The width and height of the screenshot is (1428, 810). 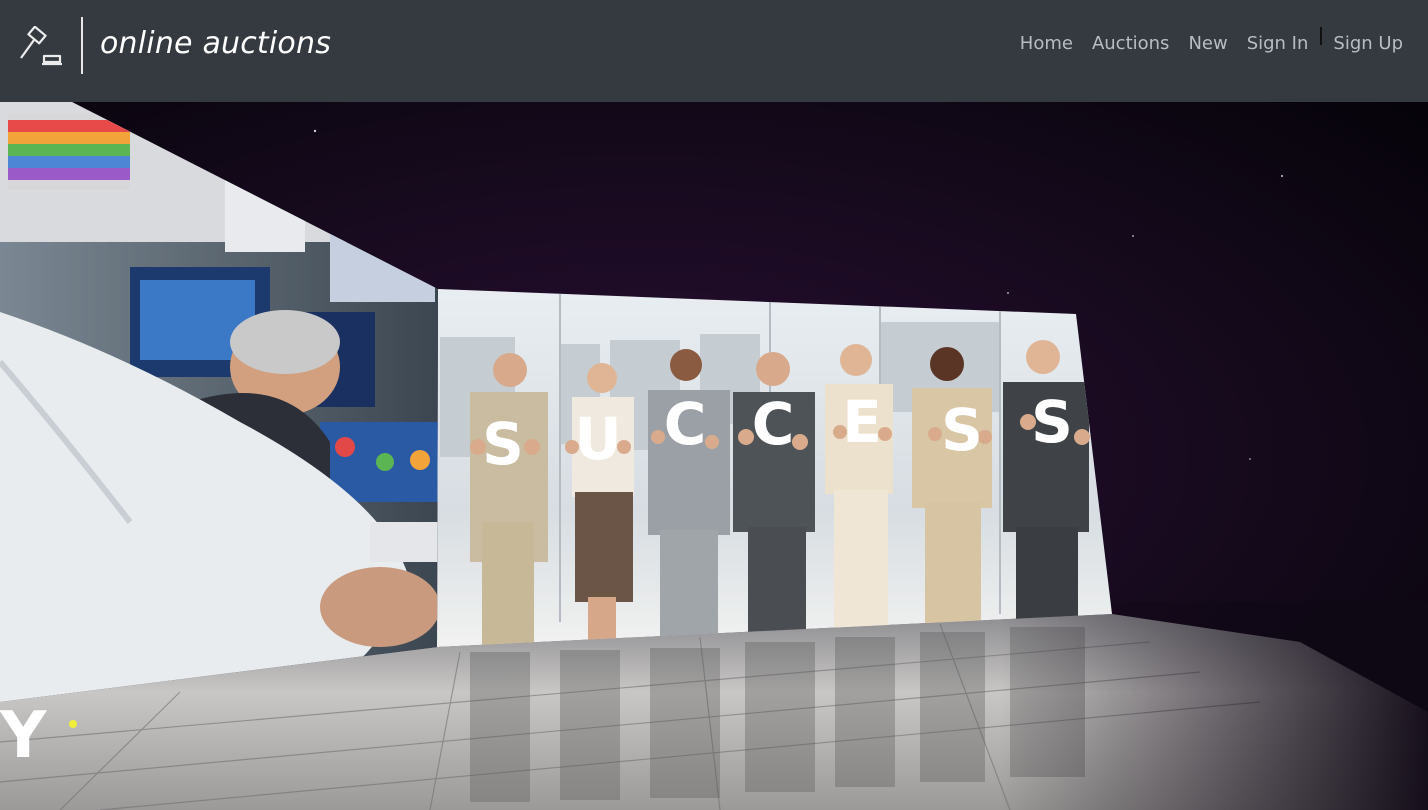 I want to click on gavel-icon, so click(x=41, y=47).